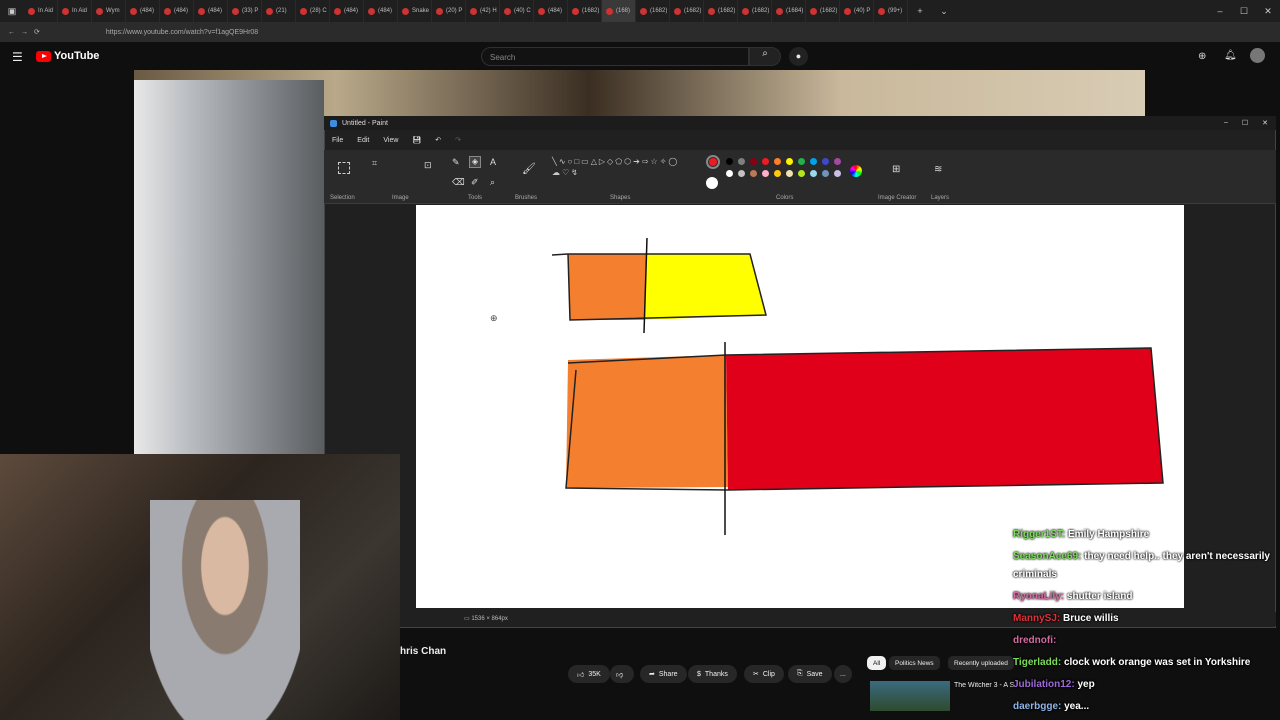 The width and height of the screenshot is (1280, 720). Describe the element at coordinates (374, 163) in the screenshot. I see `crop-icon: ⌗` at that location.